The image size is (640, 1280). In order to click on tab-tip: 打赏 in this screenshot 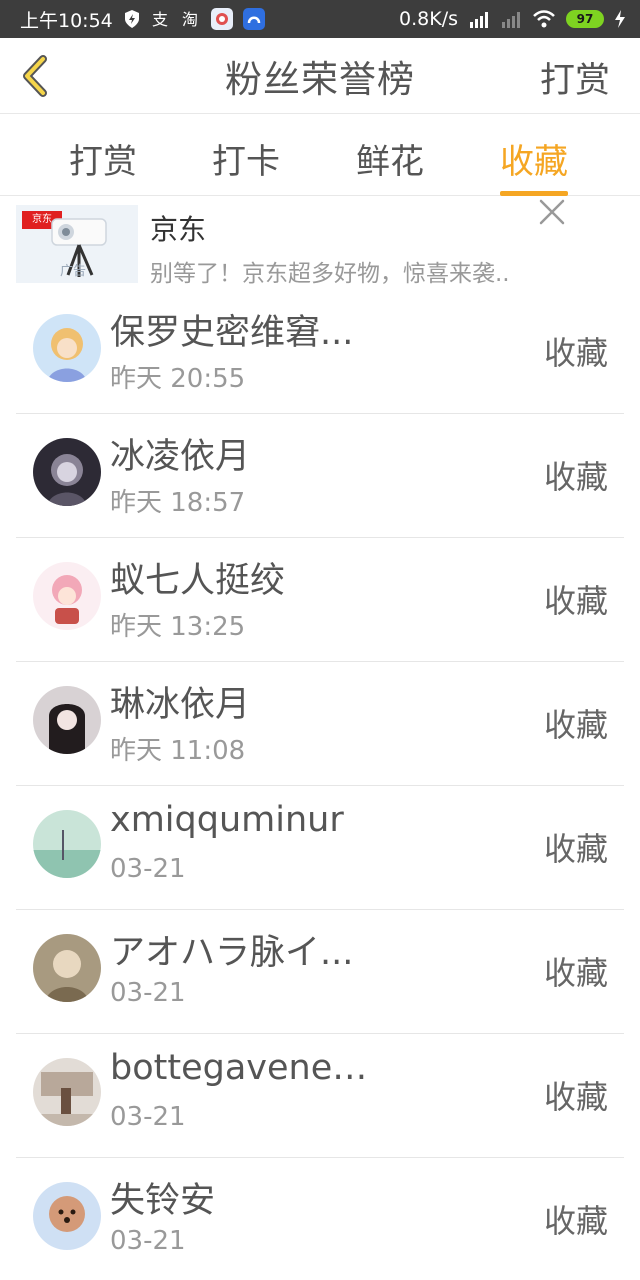, I will do `click(103, 164)`.